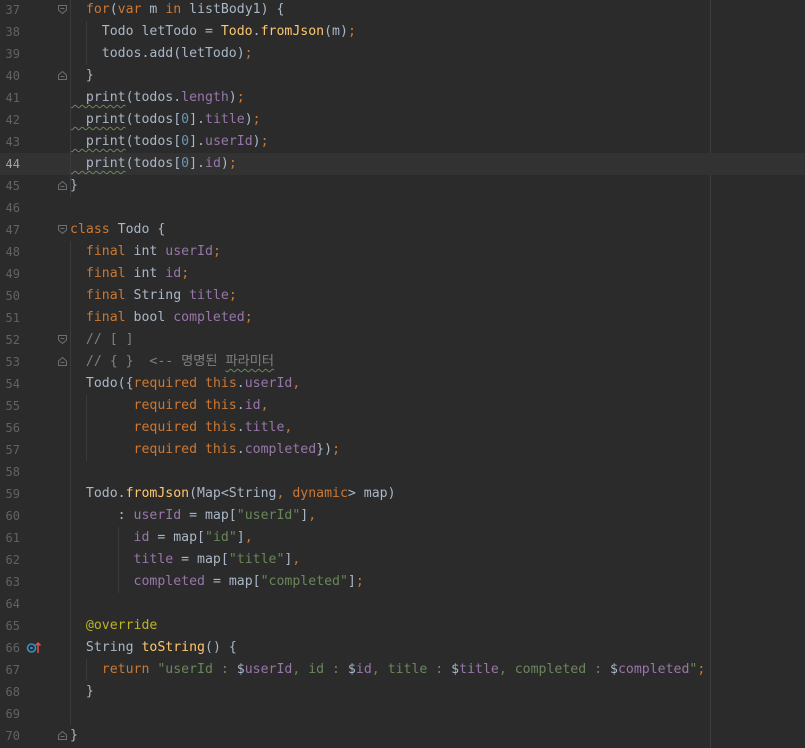 The image size is (805, 748). What do you see at coordinates (145, 31) in the screenshot?
I see `code-token: Todo letTodo =` at bounding box center [145, 31].